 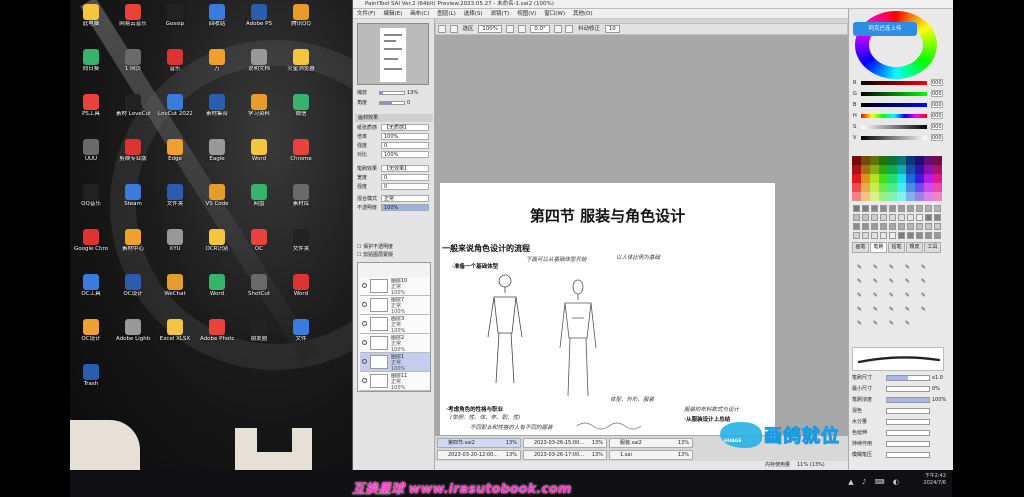 I want to click on brush-property: 色延伸, so click(x=898, y=433).